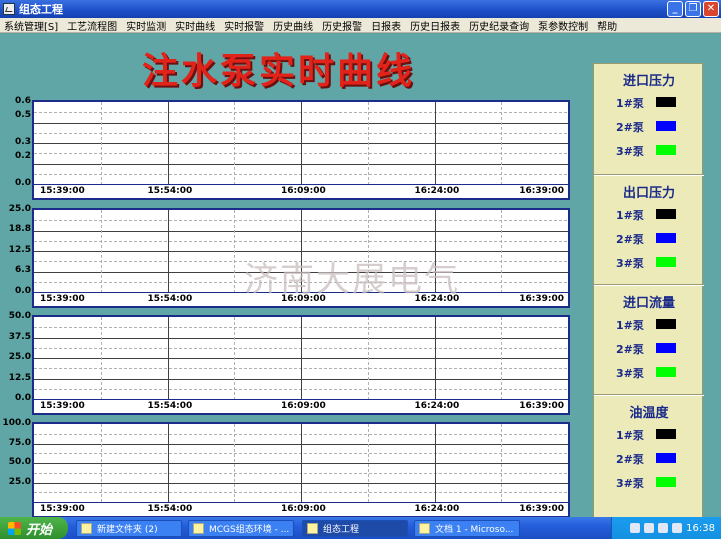 This screenshot has height=539, width=721. I want to click on legend-group-title: 出口压力, so click(648, 193).